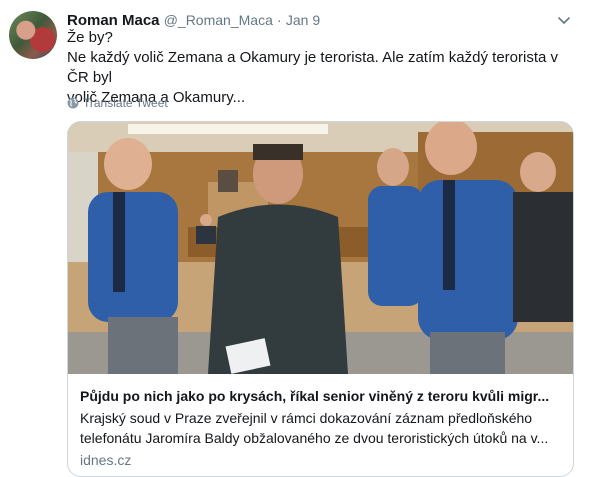  I want to click on tweet-date: Jan 9, so click(303, 20).